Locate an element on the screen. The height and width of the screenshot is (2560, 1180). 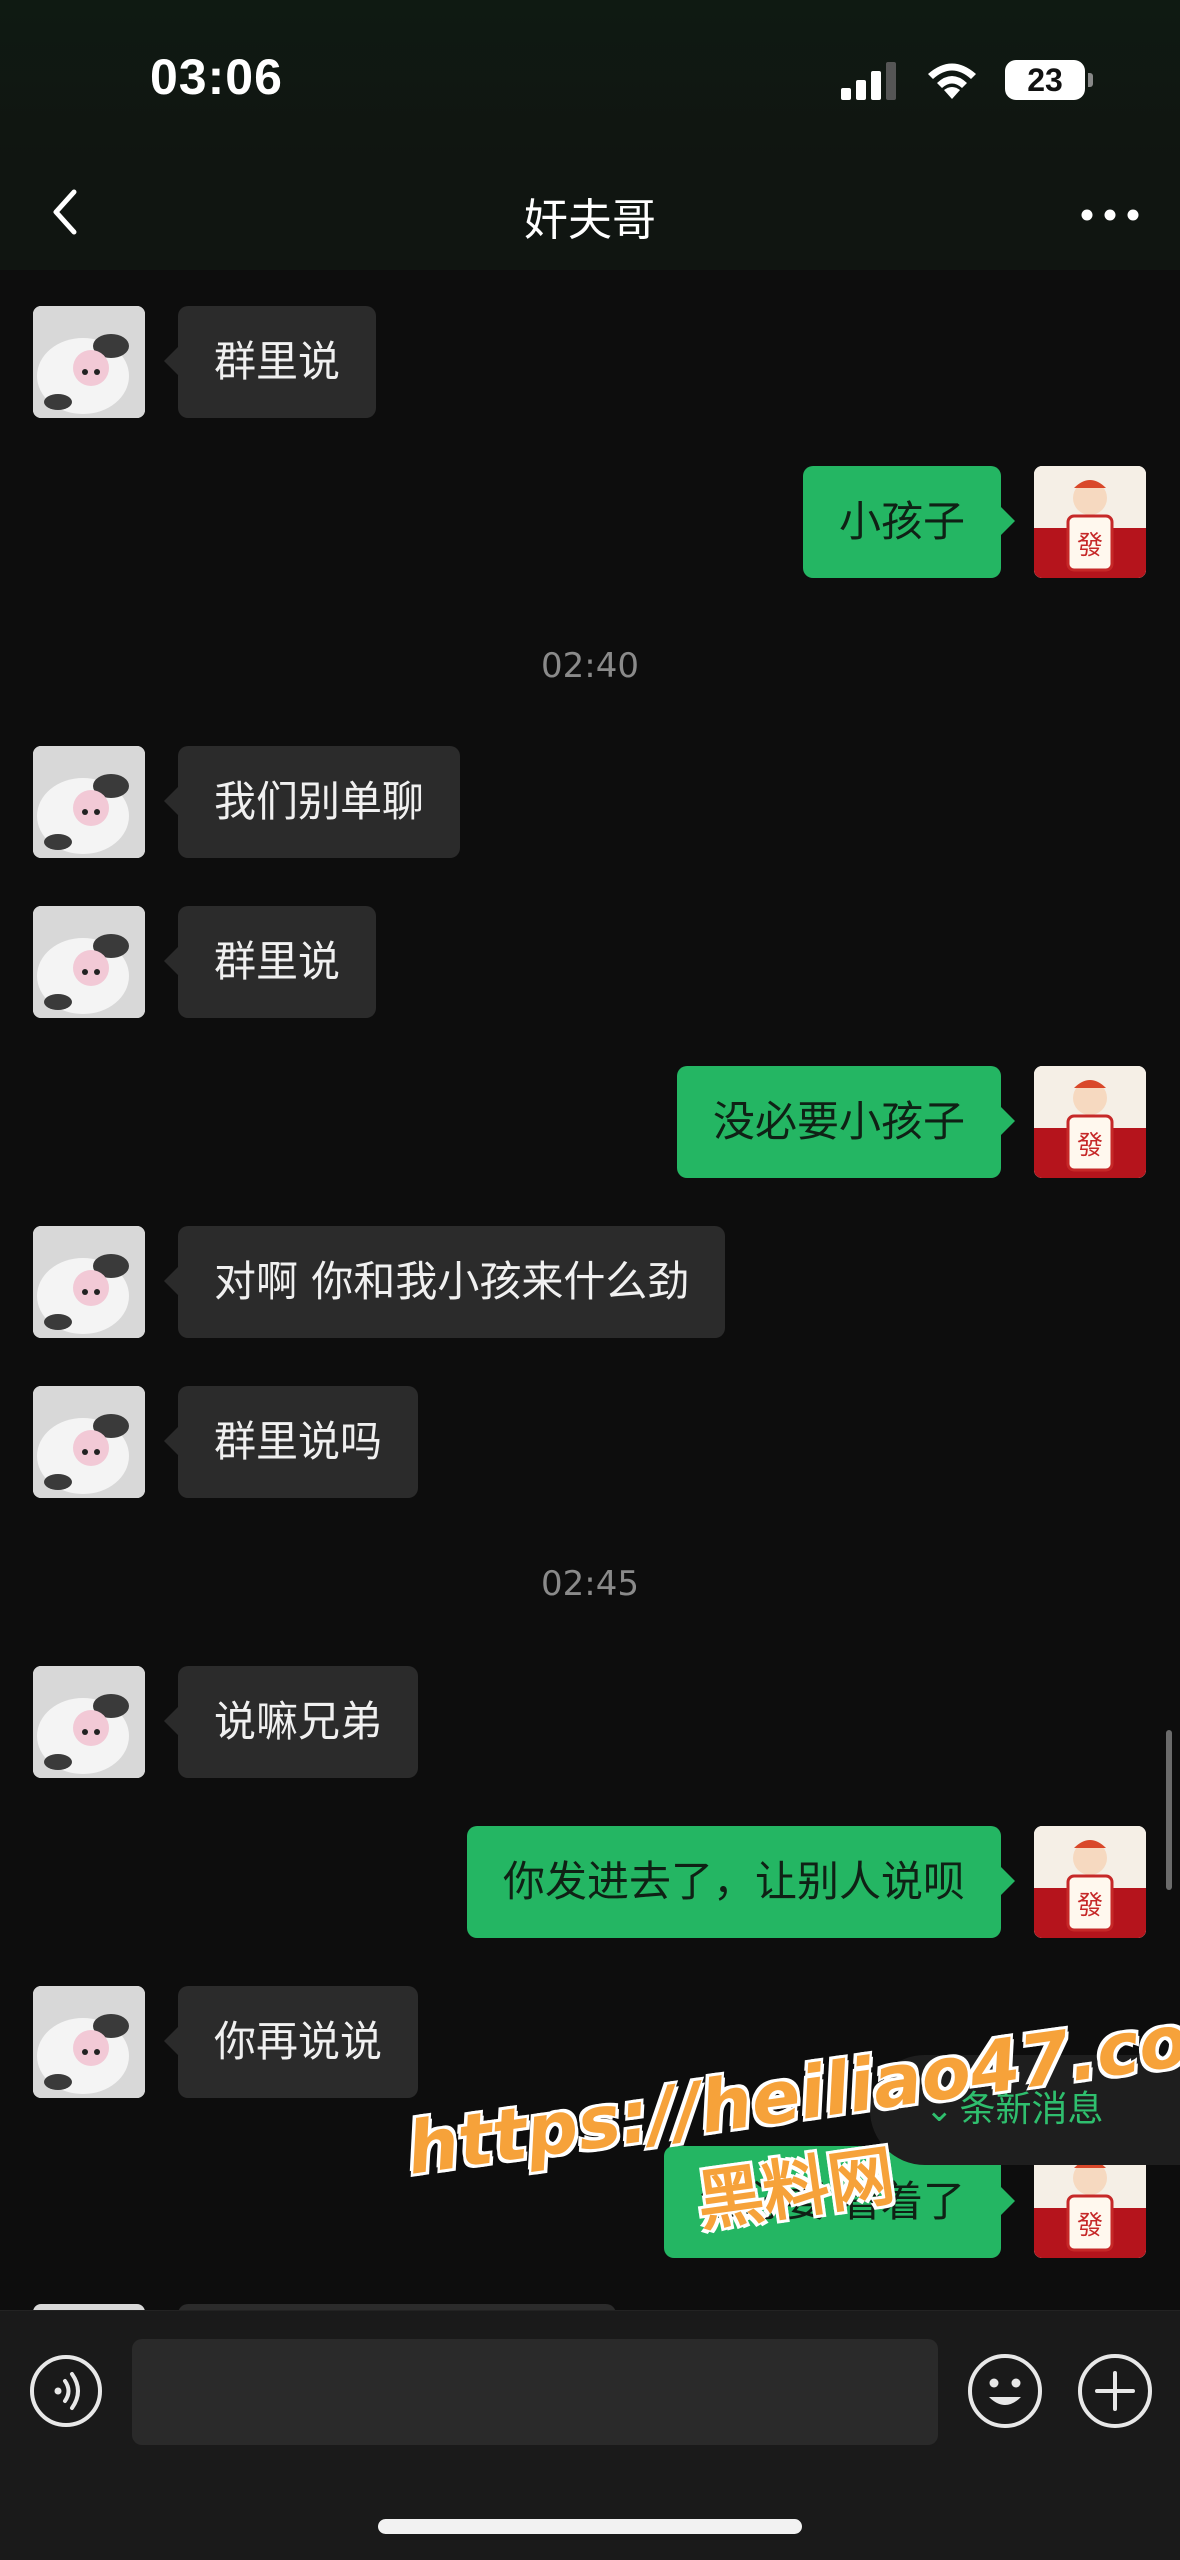
voice-button is located at coordinates (66, 2391).